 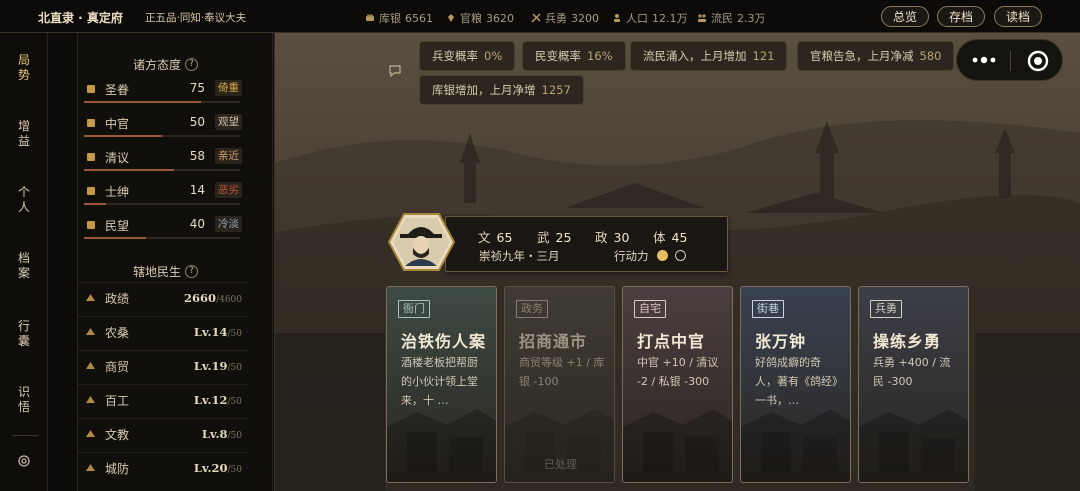 I want to click on domain-stats-help-icon: ?, so click(x=192, y=271).